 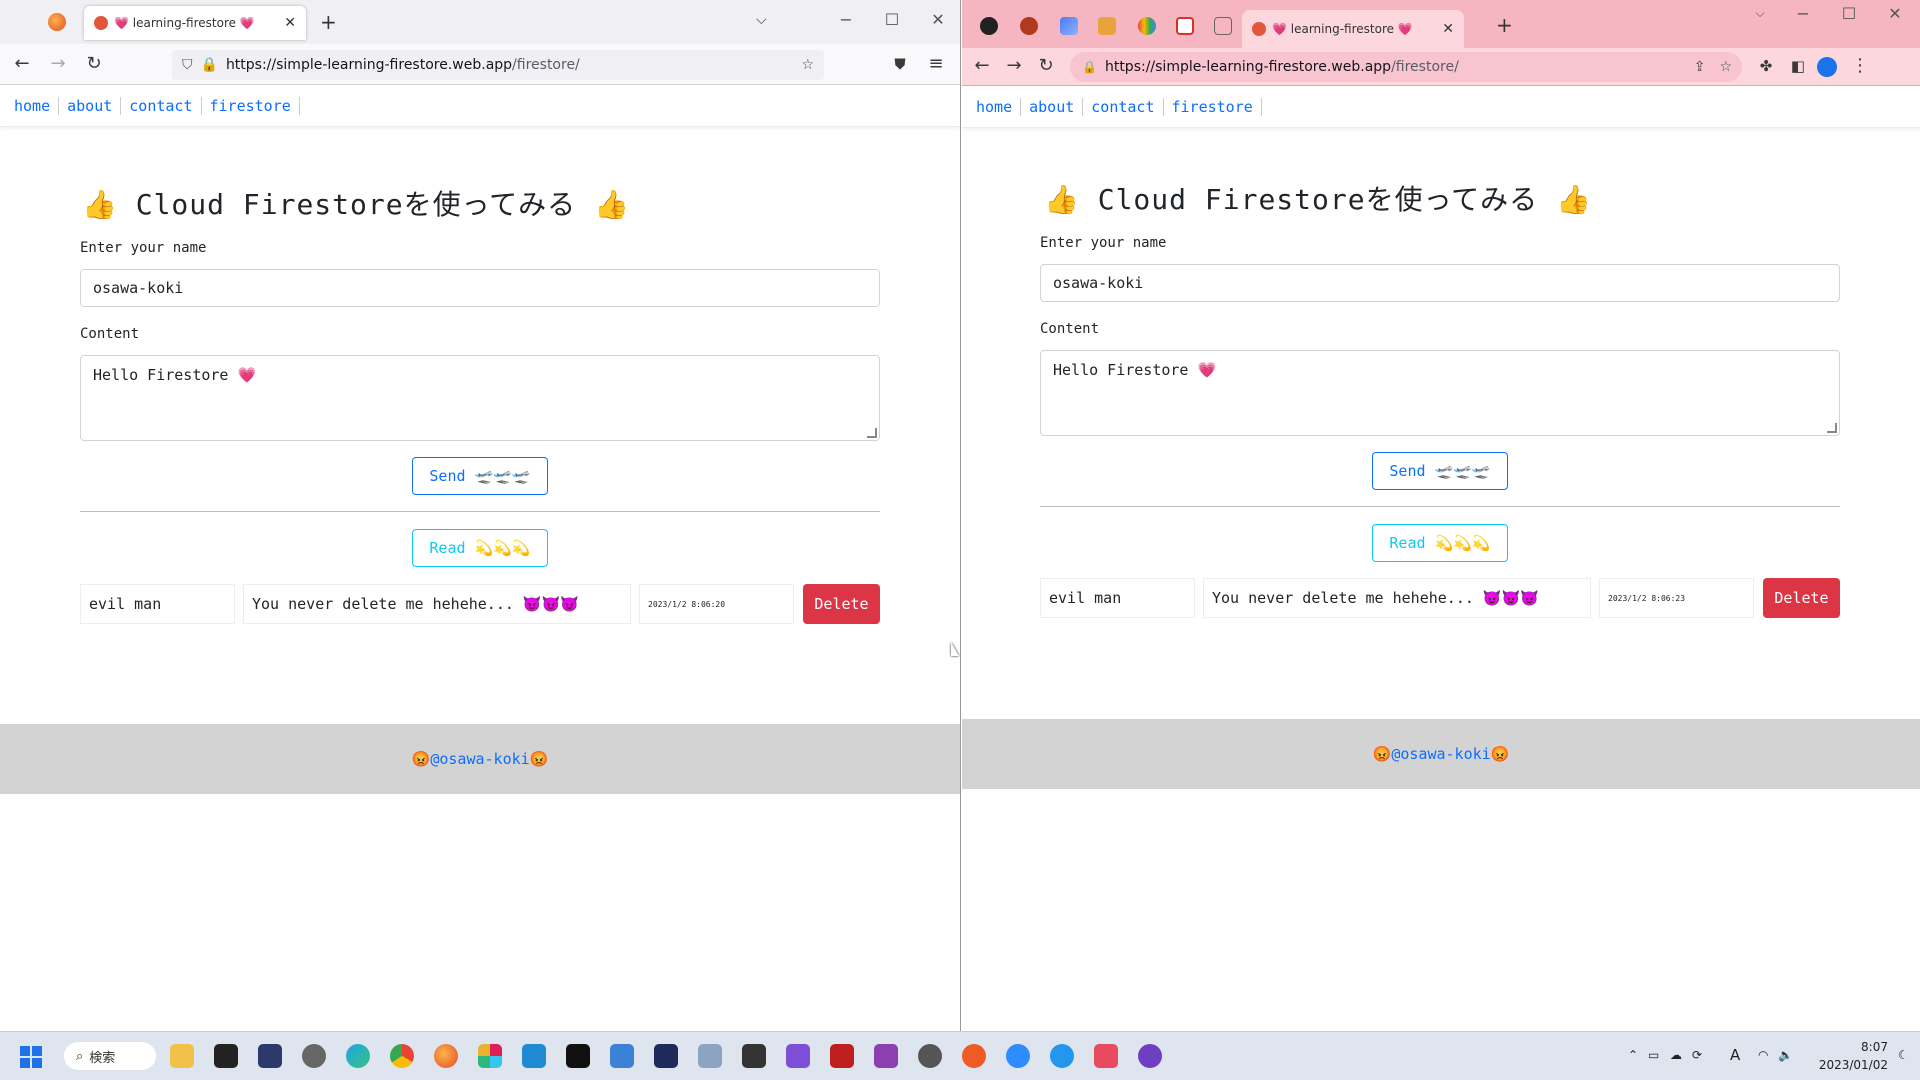 I want to click on jetbrains-icon, so click(x=578, y=1056).